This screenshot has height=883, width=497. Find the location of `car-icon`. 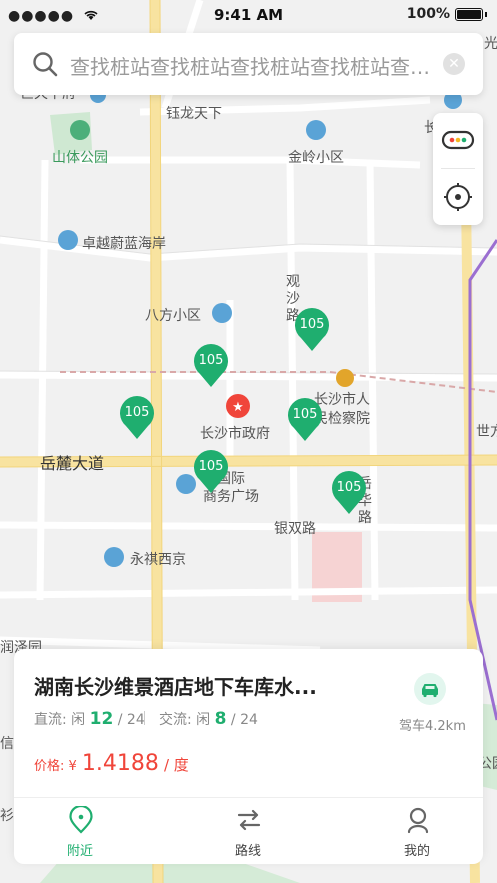

car-icon is located at coordinates (430, 691).